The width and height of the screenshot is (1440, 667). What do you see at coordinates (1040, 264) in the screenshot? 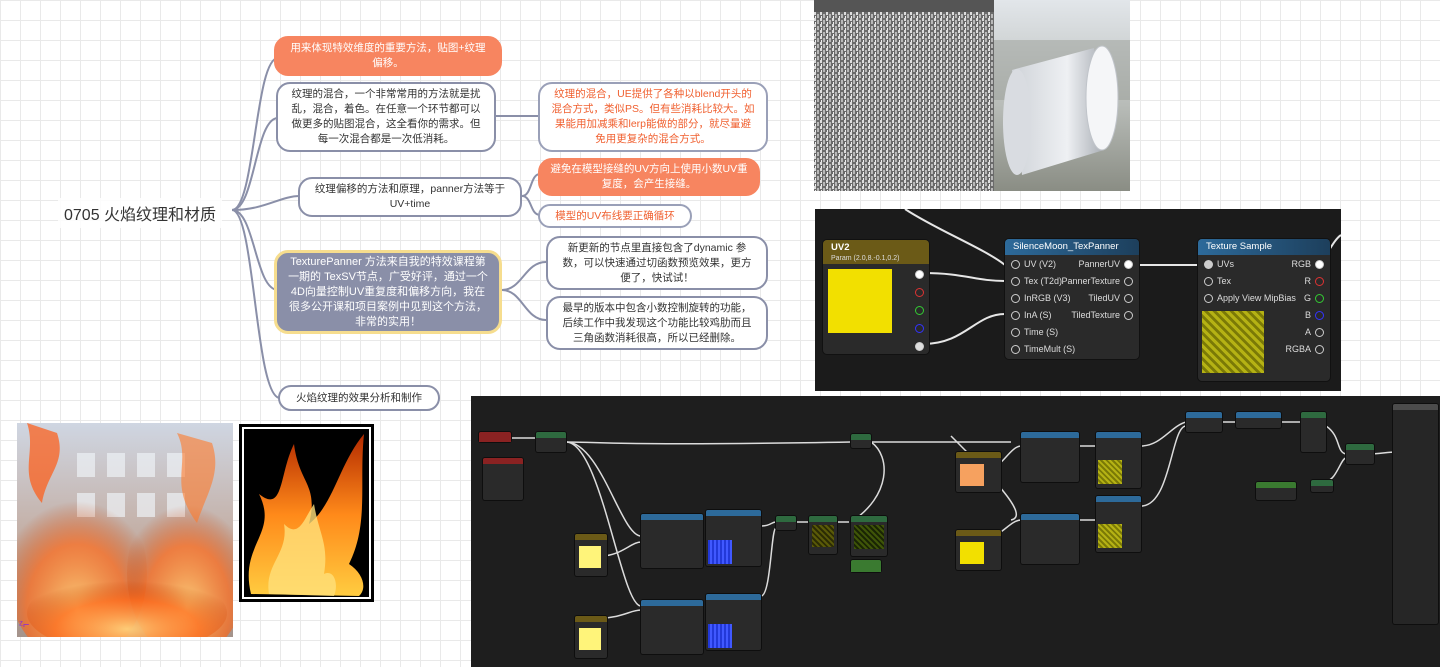
I see `ue-pin-uv: UV (V2)` at bounding box center [1040, 264].